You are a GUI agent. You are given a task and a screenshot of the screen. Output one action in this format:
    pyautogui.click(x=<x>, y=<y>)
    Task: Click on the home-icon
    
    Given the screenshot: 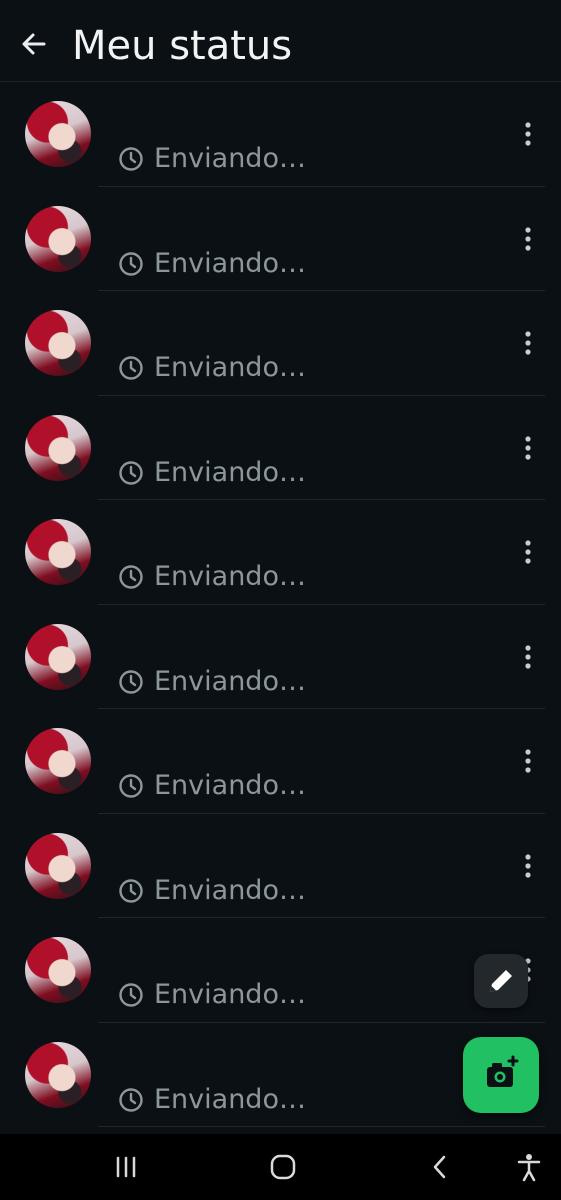 What is the action you would take?
    pyautogui.click(x=283, y=1167)
    